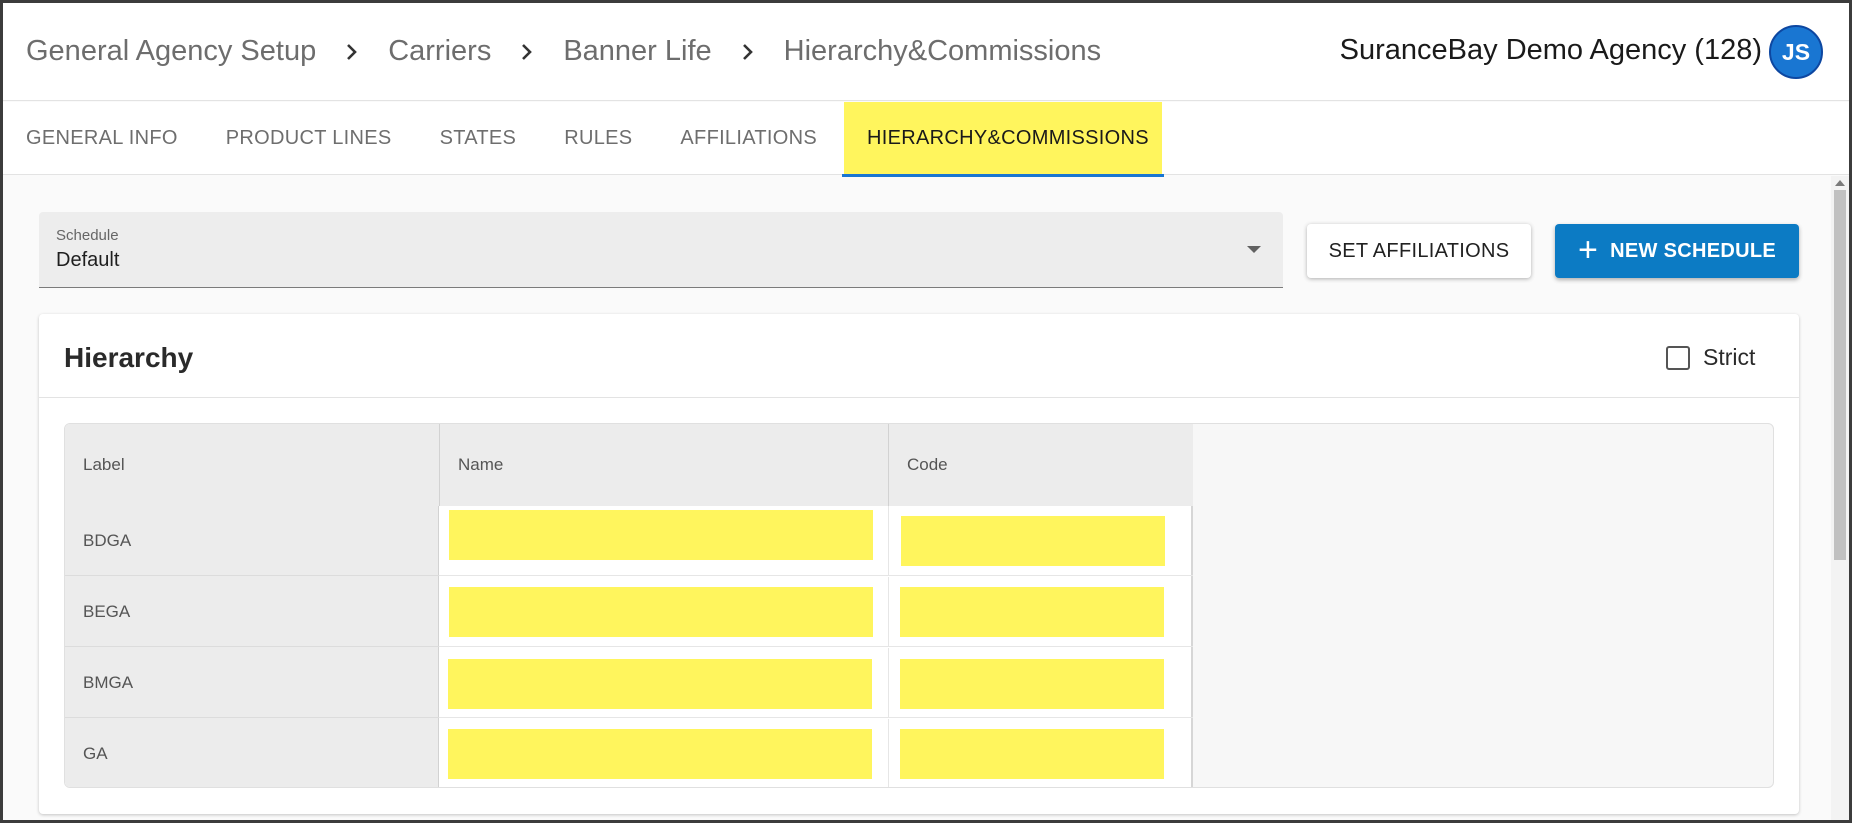  Describe the element at coordinates (1003, 139) in the screenshot. I see `tab-hierarchy-commissions: HIERARCHY&COMMISSIONS` at that location.